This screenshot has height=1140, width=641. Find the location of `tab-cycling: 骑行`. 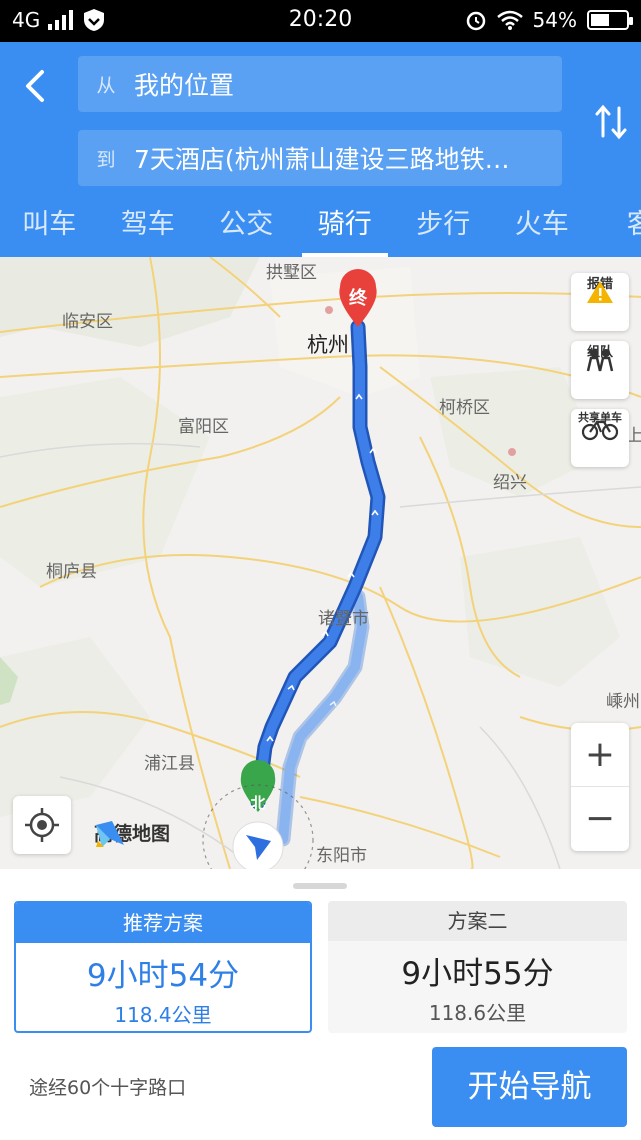

tab-cycling: 骑行 is located at coordinates (345, 228).